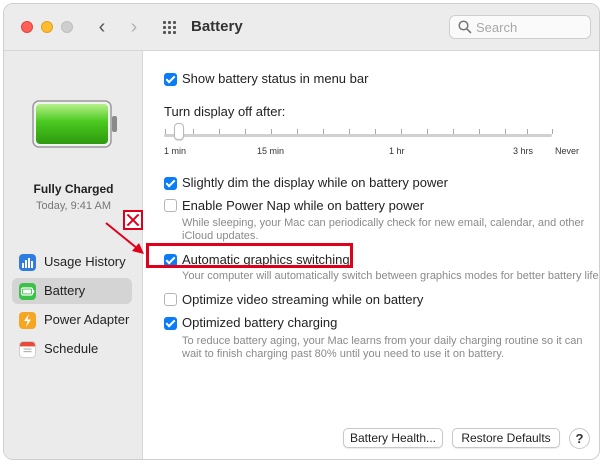 The width and height of the screenshot is (603, 463). I want to click on search-icon, so click(465, 27).